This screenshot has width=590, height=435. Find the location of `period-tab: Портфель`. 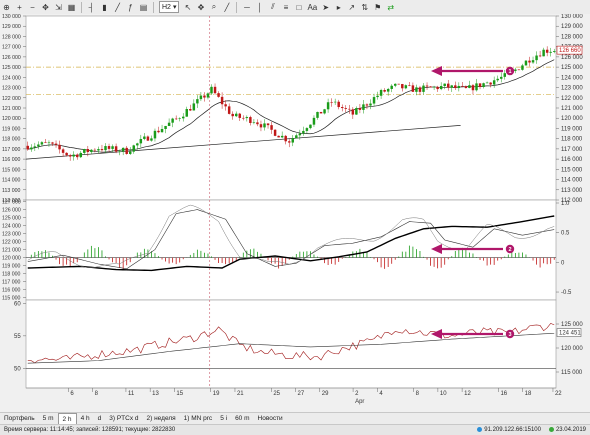

period-tab: Портфель is located at coordinates (19, 419).